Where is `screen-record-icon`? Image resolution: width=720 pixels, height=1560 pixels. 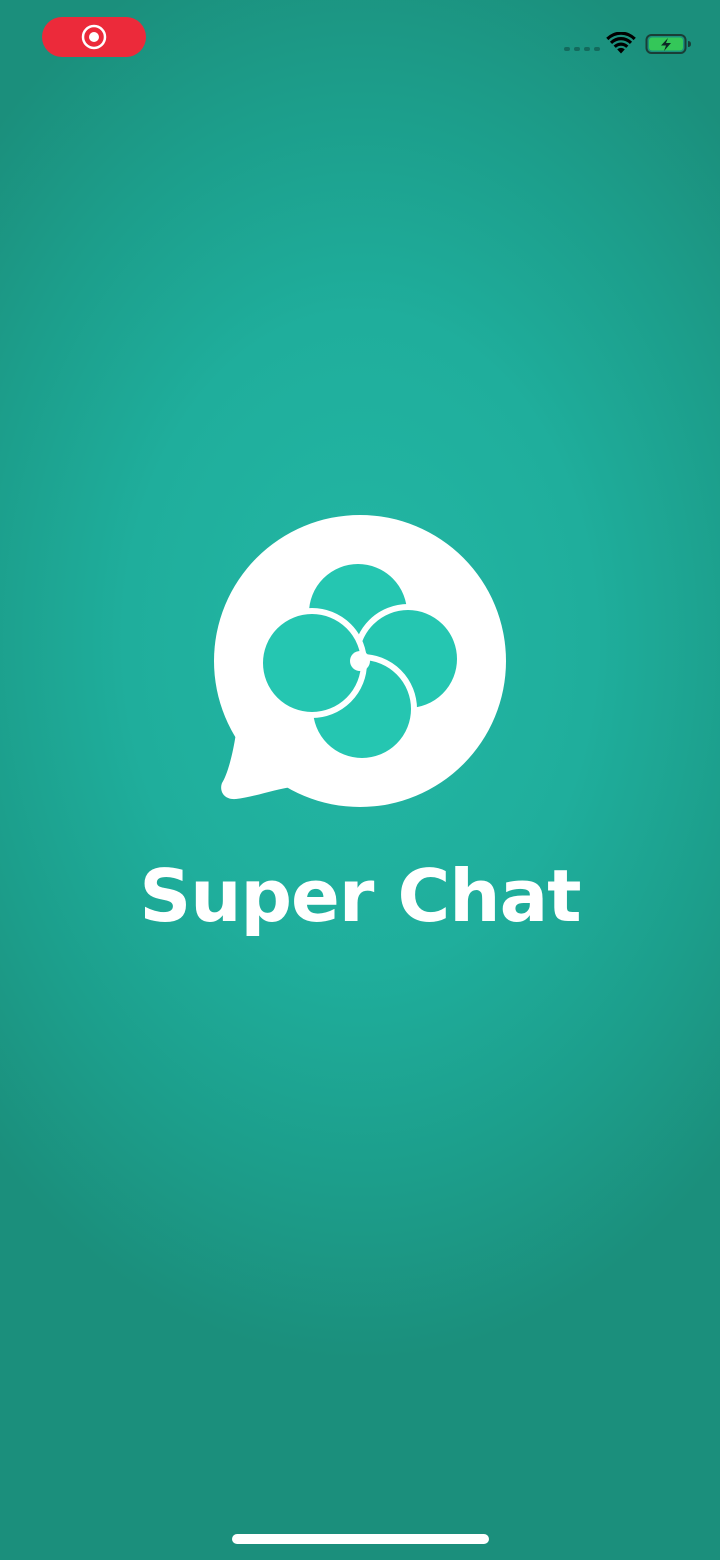
screen-record-icon is located at coordinates (94, 37).